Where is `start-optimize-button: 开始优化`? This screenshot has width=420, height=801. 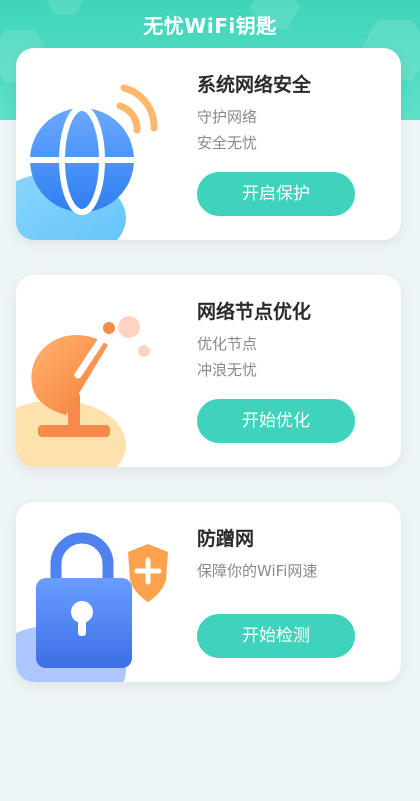 start-optimize-button: 开始优化 is located at coordinates (276, 421).